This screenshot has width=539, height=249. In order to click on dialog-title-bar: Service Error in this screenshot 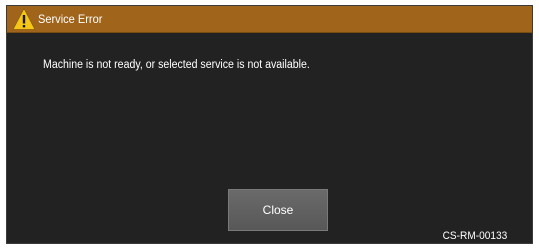, I will do `click(269, 19)`.